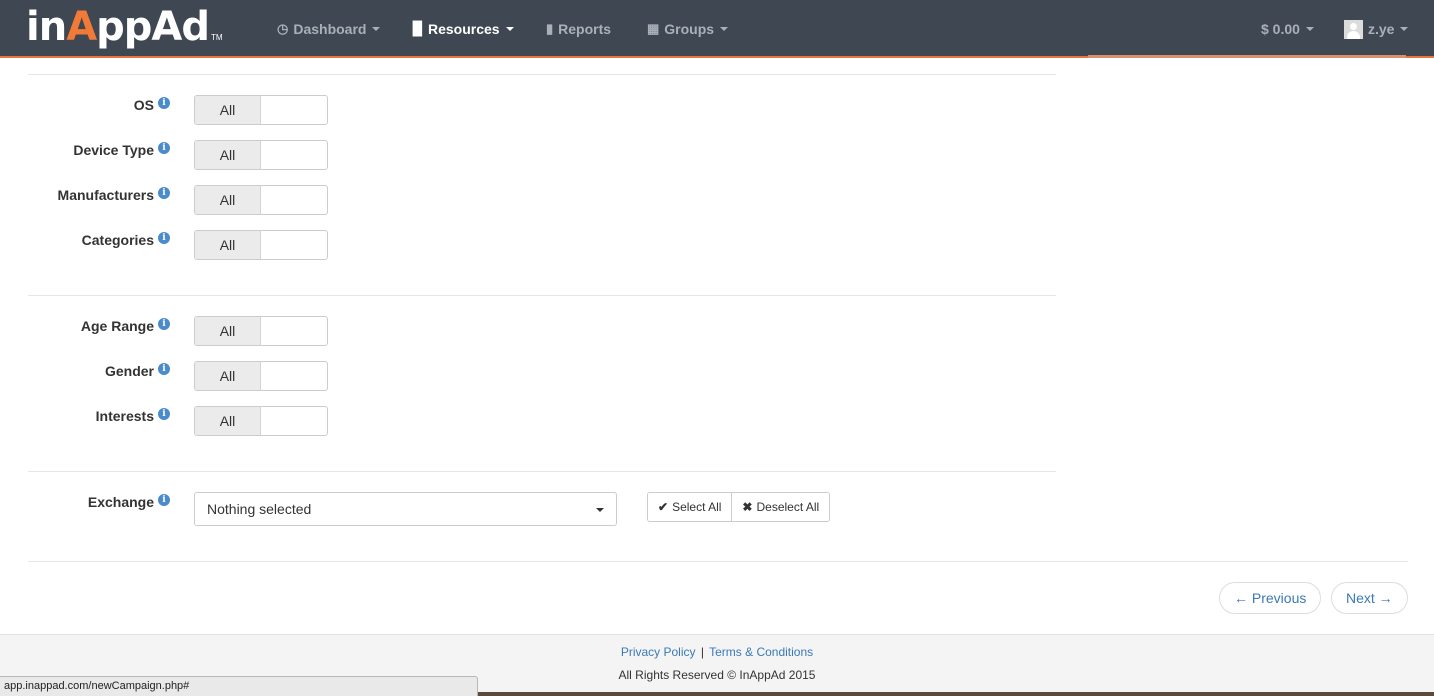 The width and height of the screenshot is (1434, 696). I want to click on categories-toggle-value: All, so click(228, 245).